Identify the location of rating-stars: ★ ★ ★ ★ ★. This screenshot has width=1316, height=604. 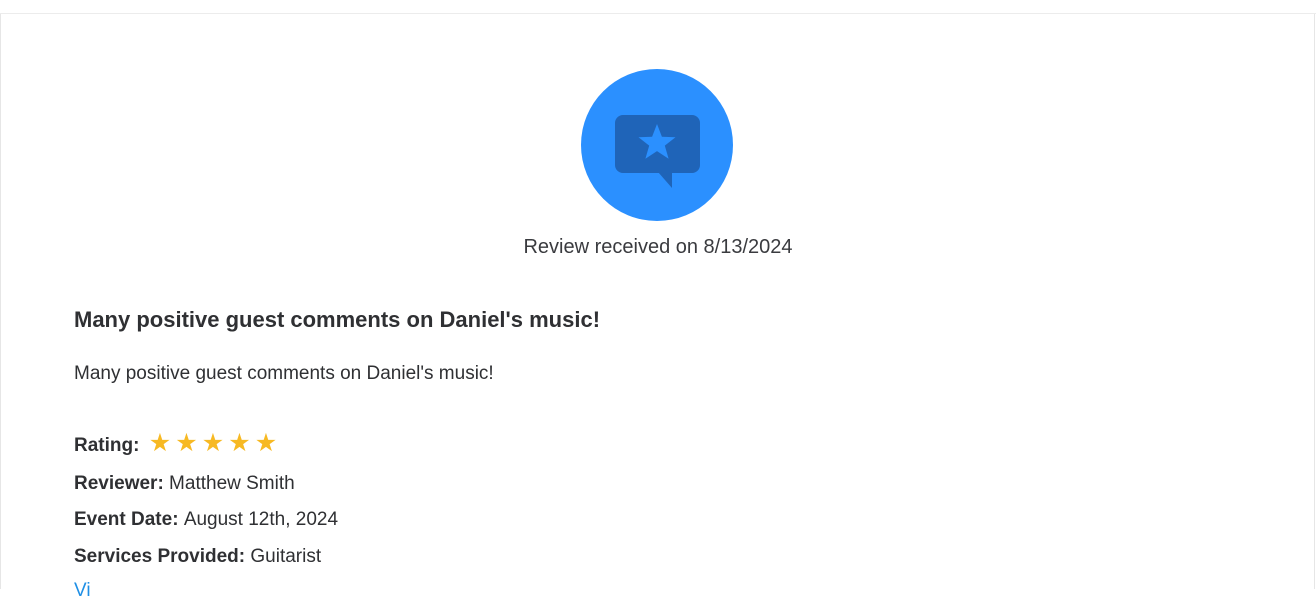
(215, 444).